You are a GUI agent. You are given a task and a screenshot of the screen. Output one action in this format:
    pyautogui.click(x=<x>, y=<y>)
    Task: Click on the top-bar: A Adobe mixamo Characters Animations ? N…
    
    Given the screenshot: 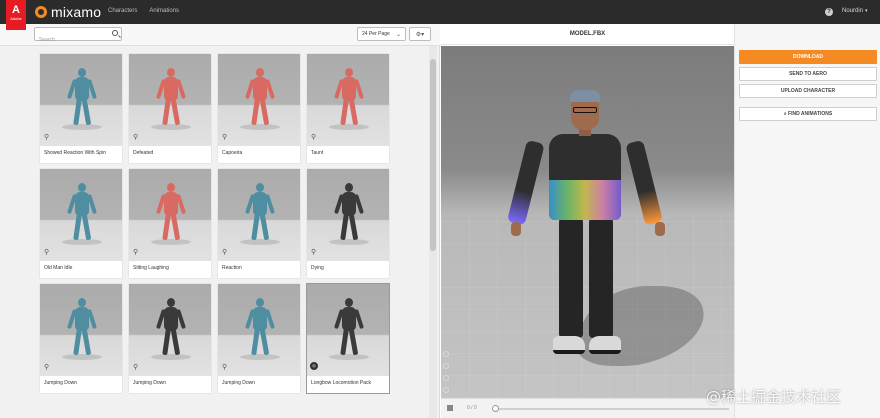 What is the action you would take?
    pyautogui.click(x=440, y=15)
    